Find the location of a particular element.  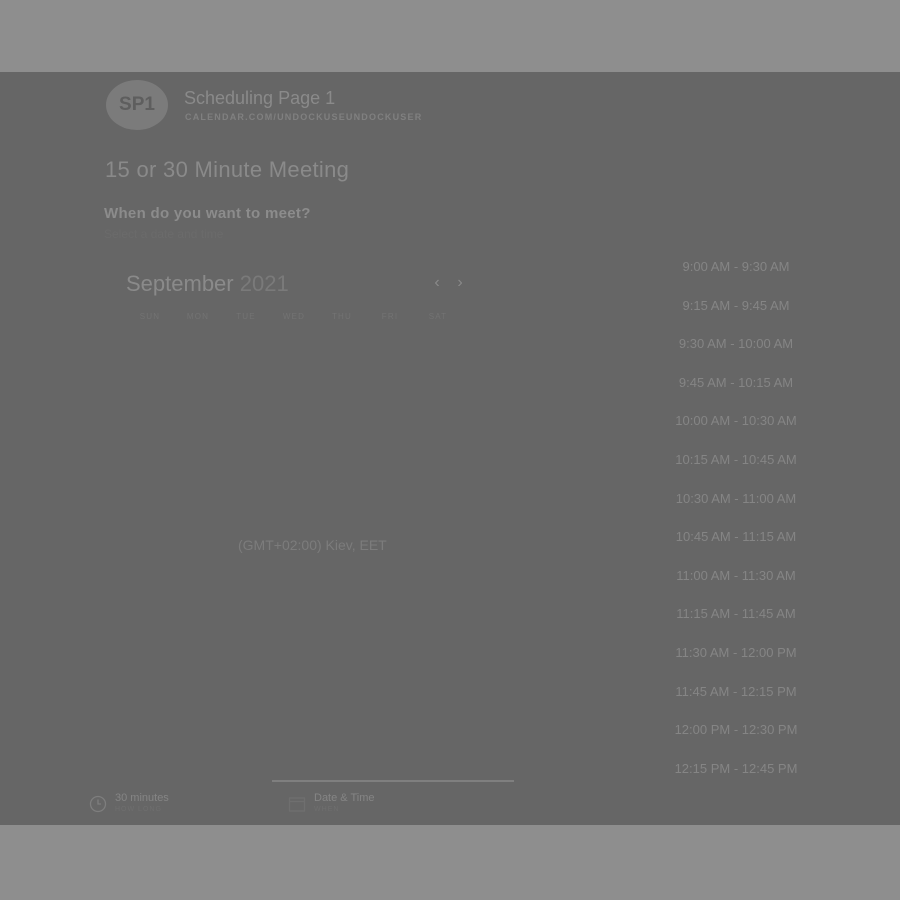

time-slot: 11:30 AM - 12:00 PM is located at coordinates (736, 653).